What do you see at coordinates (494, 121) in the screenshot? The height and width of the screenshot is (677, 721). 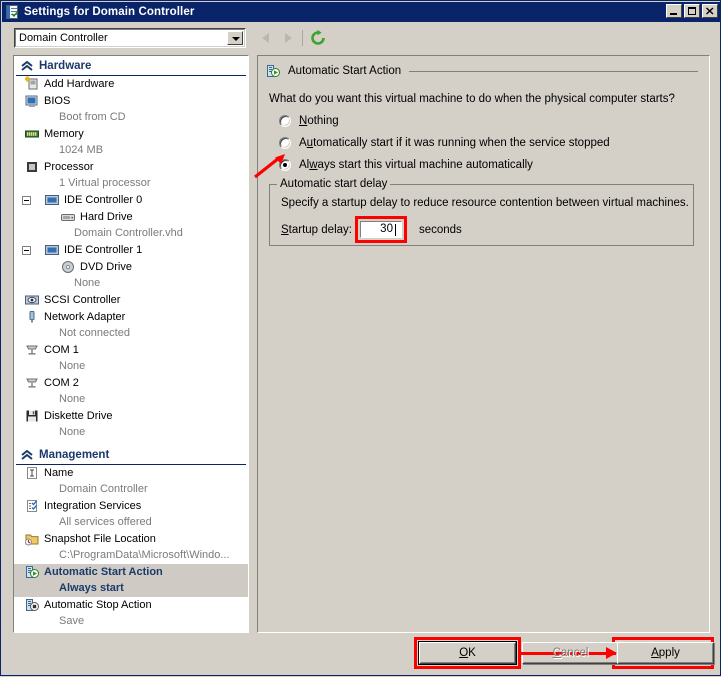 I see `radio-option-nothing: Nothing` at bounding box center [494, 121].